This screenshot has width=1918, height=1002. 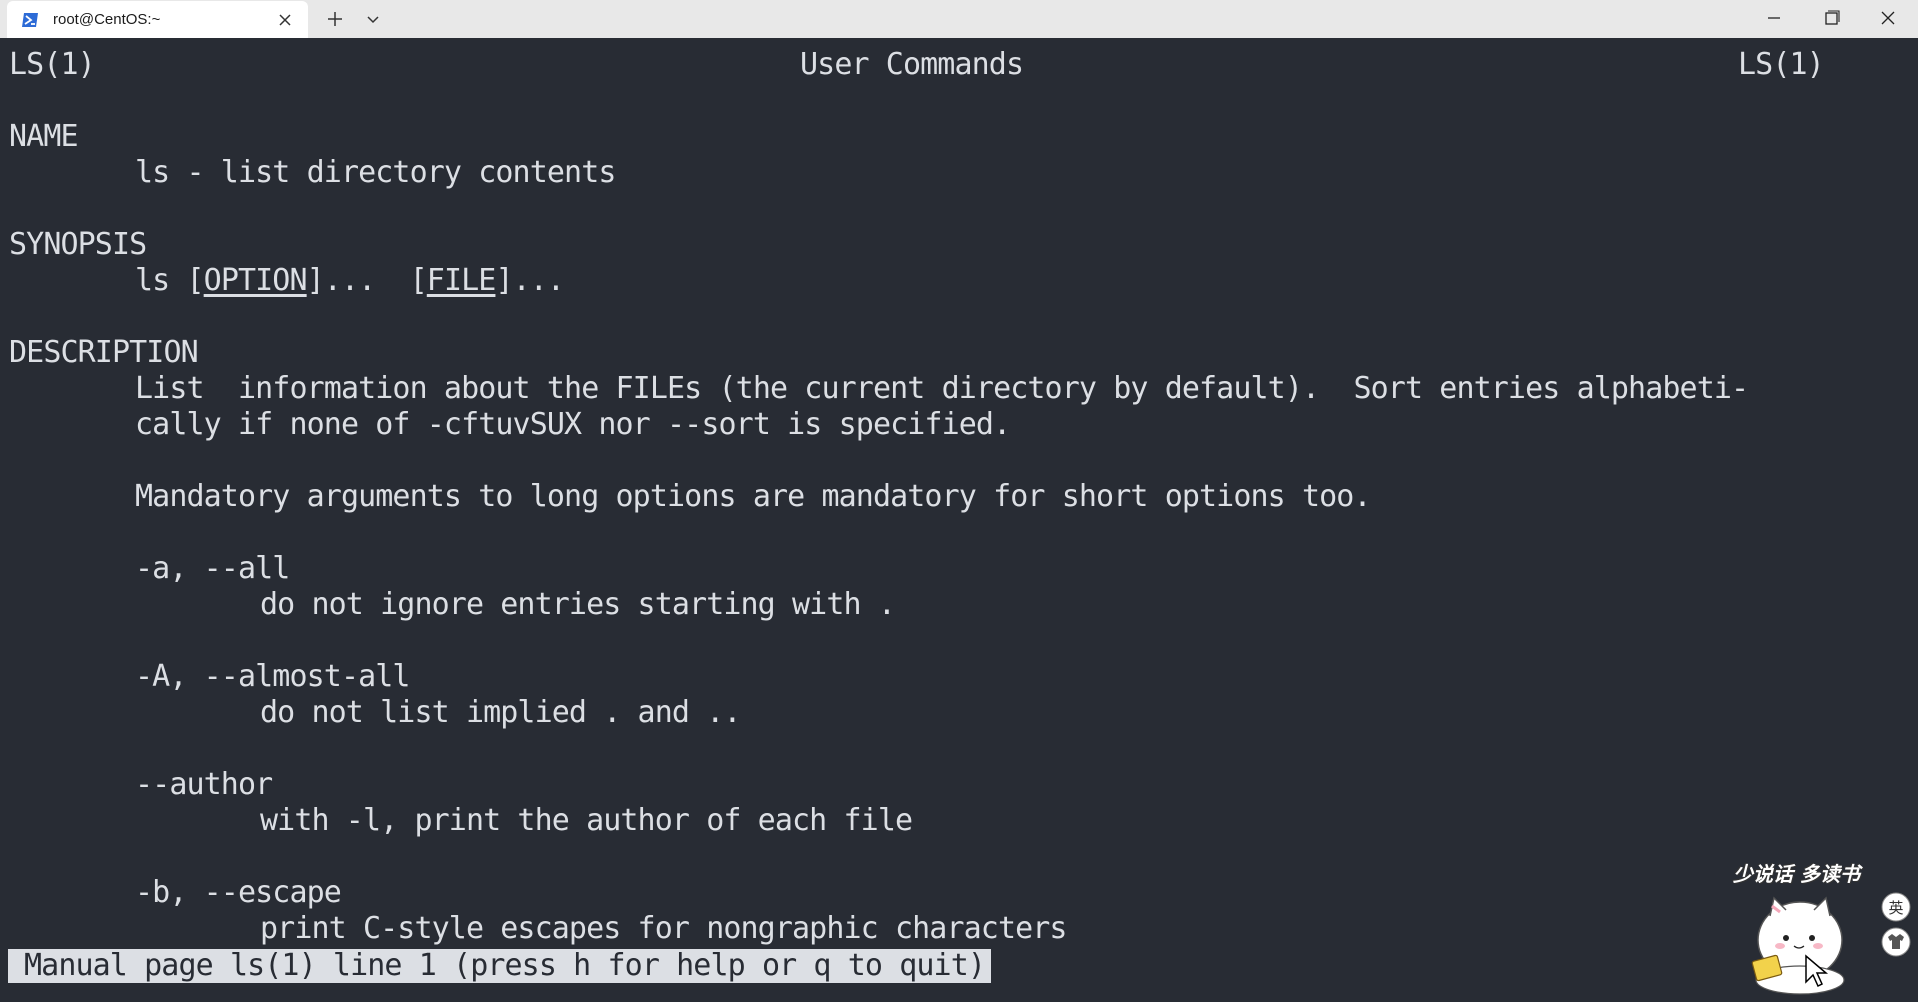 What do you see at coordinates (375, 172) in the screenshot?
I see `name-line: ls - list directory contents` at bounding box center [375, 172].